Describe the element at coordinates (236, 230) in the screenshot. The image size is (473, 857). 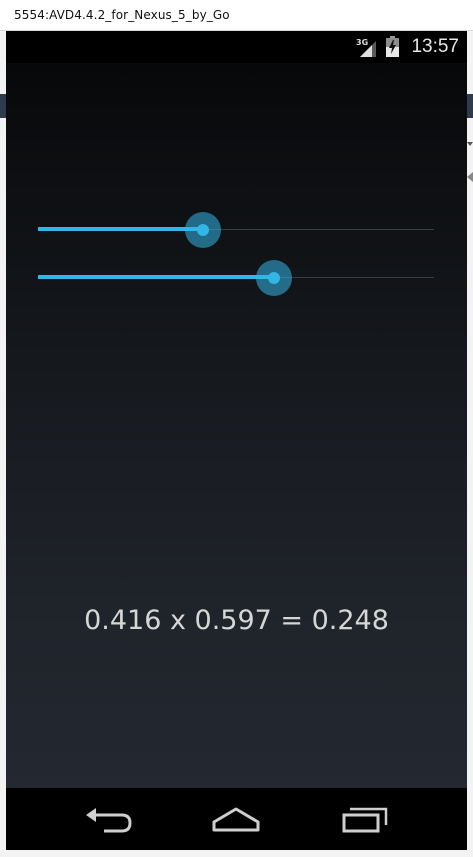
I see `seekbar-a` at that location.